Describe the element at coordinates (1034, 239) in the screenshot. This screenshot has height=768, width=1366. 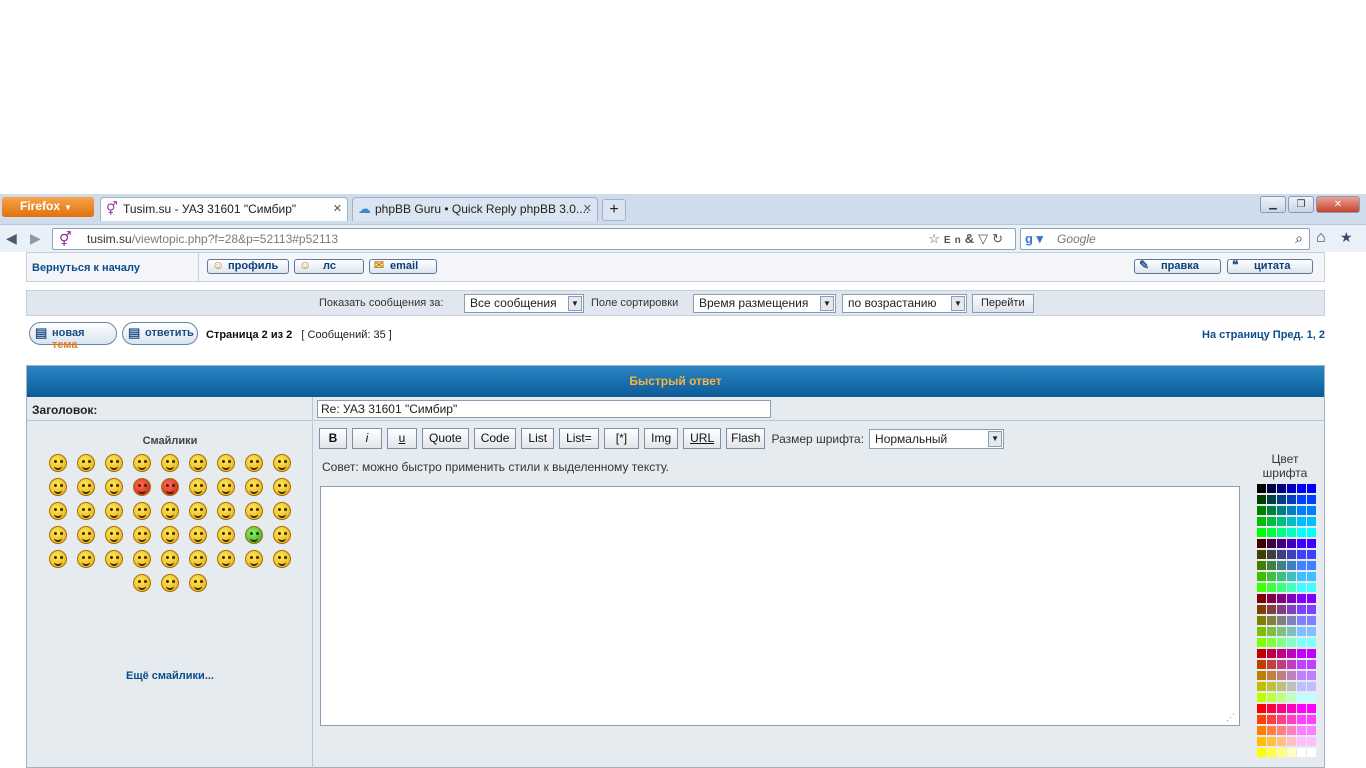
I see `google-icon: g ▾` at that location.